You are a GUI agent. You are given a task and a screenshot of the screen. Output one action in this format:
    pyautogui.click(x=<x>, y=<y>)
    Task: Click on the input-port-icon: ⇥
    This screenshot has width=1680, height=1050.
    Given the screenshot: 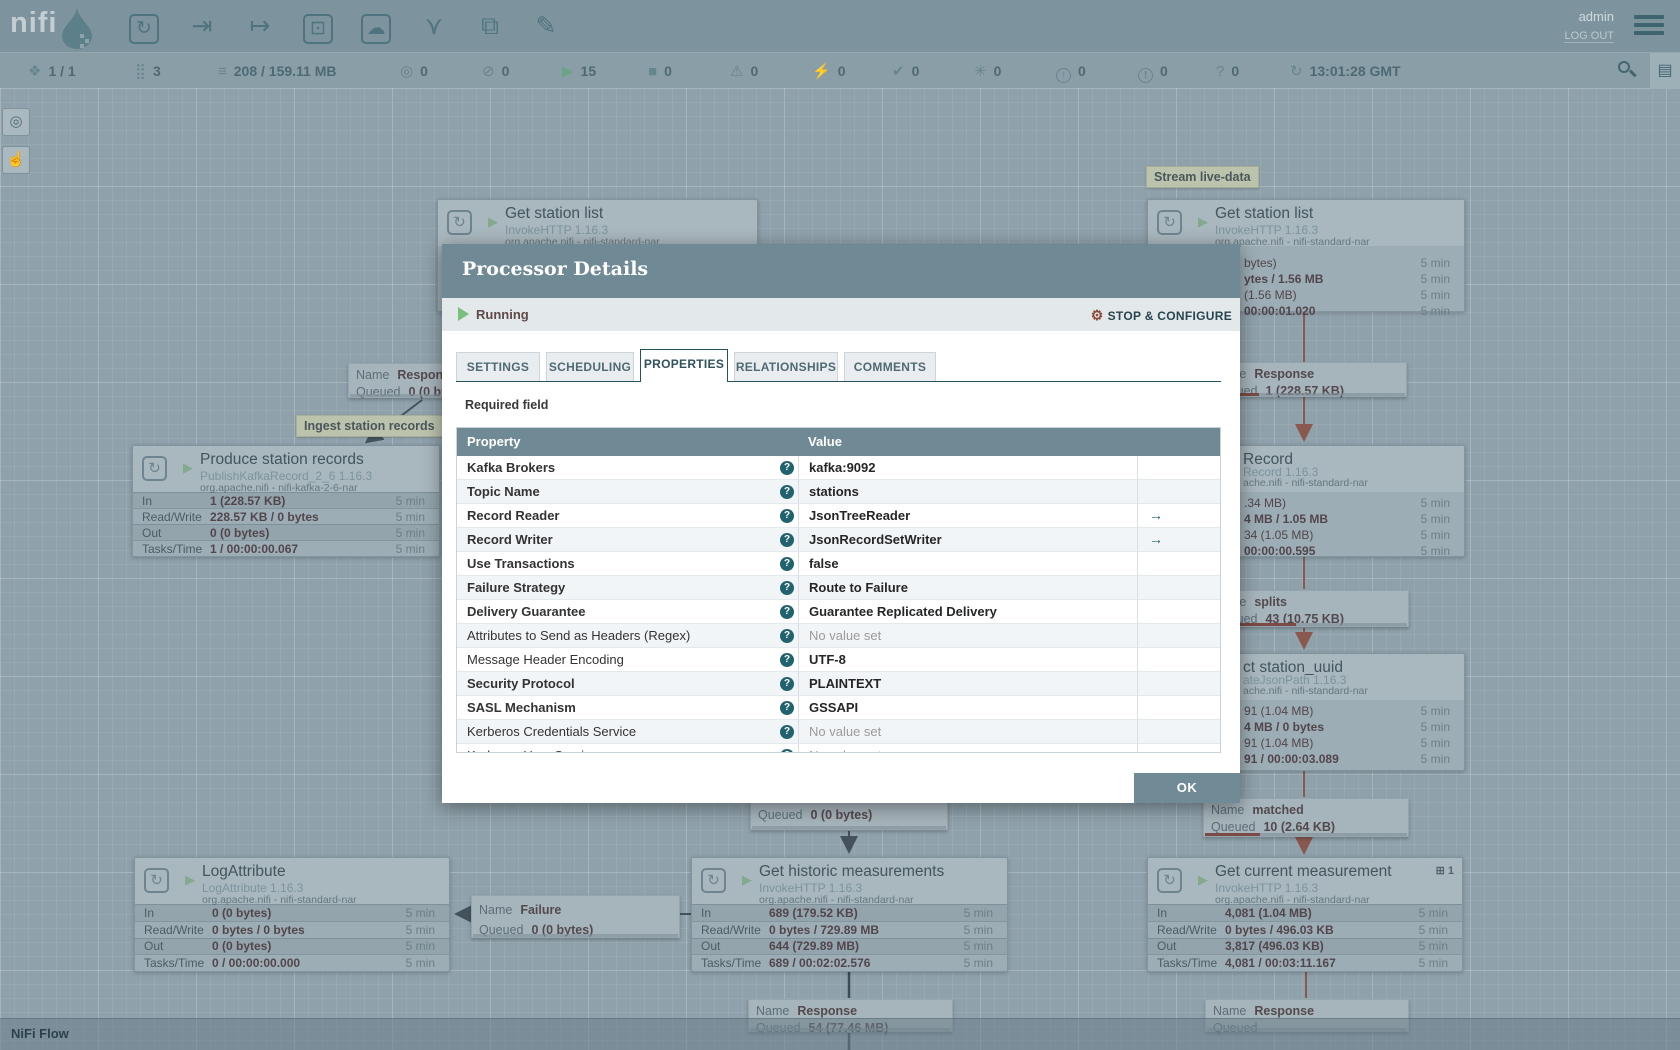 What is the action you would take?
    pyautogui.click(x=202, y=26)
    